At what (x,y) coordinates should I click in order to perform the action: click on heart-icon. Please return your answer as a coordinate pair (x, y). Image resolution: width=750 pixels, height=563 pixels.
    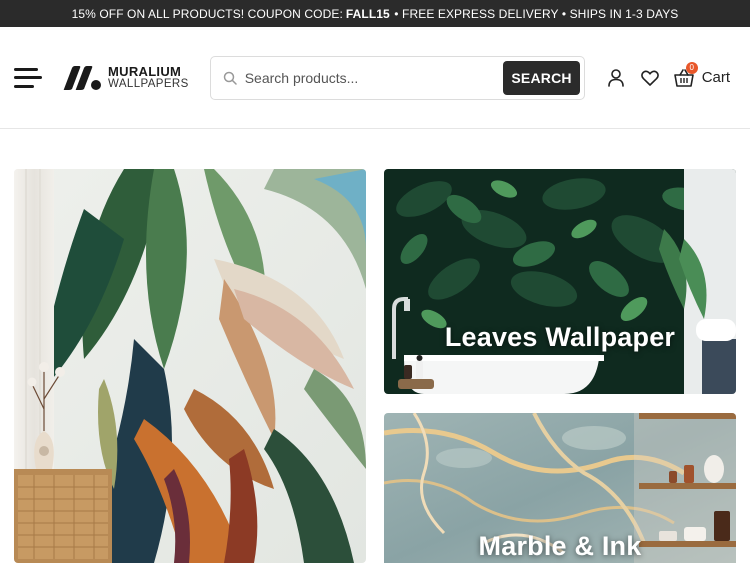
    Looking at the image, I should click on (650, 78).